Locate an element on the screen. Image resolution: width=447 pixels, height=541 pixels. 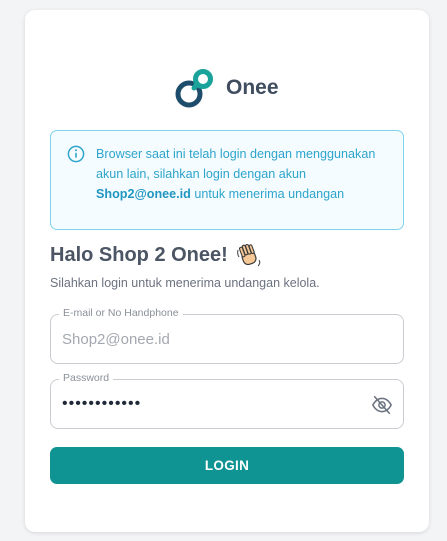
onee-logo-icon is located at coordinates (194, 88).